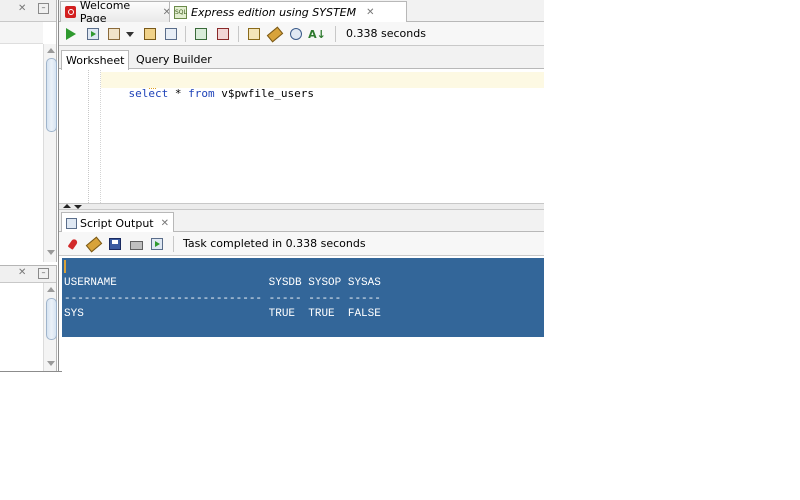  I want to click on save-button, so click(115, 244).